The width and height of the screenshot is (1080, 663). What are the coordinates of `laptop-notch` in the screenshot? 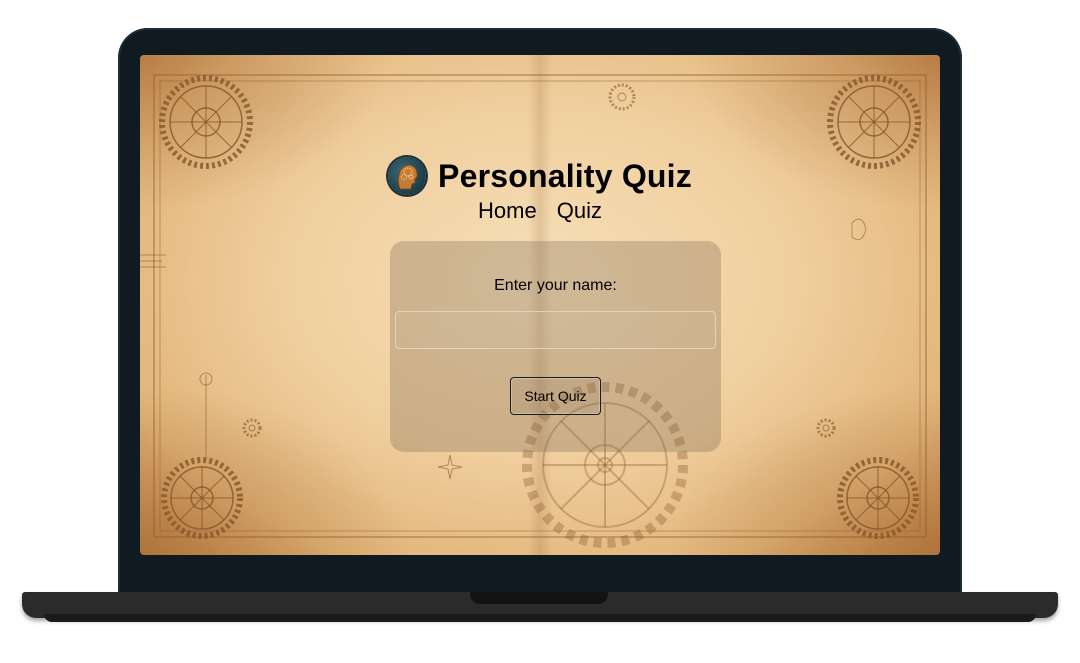 It's located at (539, 598).